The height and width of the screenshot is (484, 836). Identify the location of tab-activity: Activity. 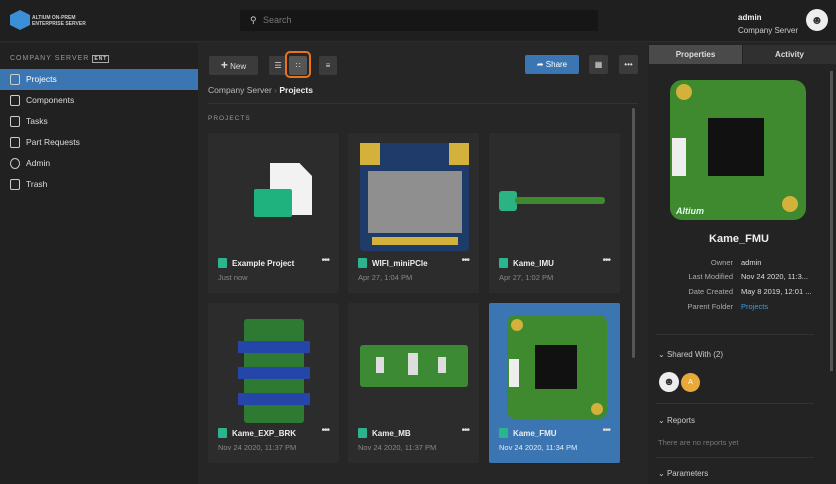
(789, 54).